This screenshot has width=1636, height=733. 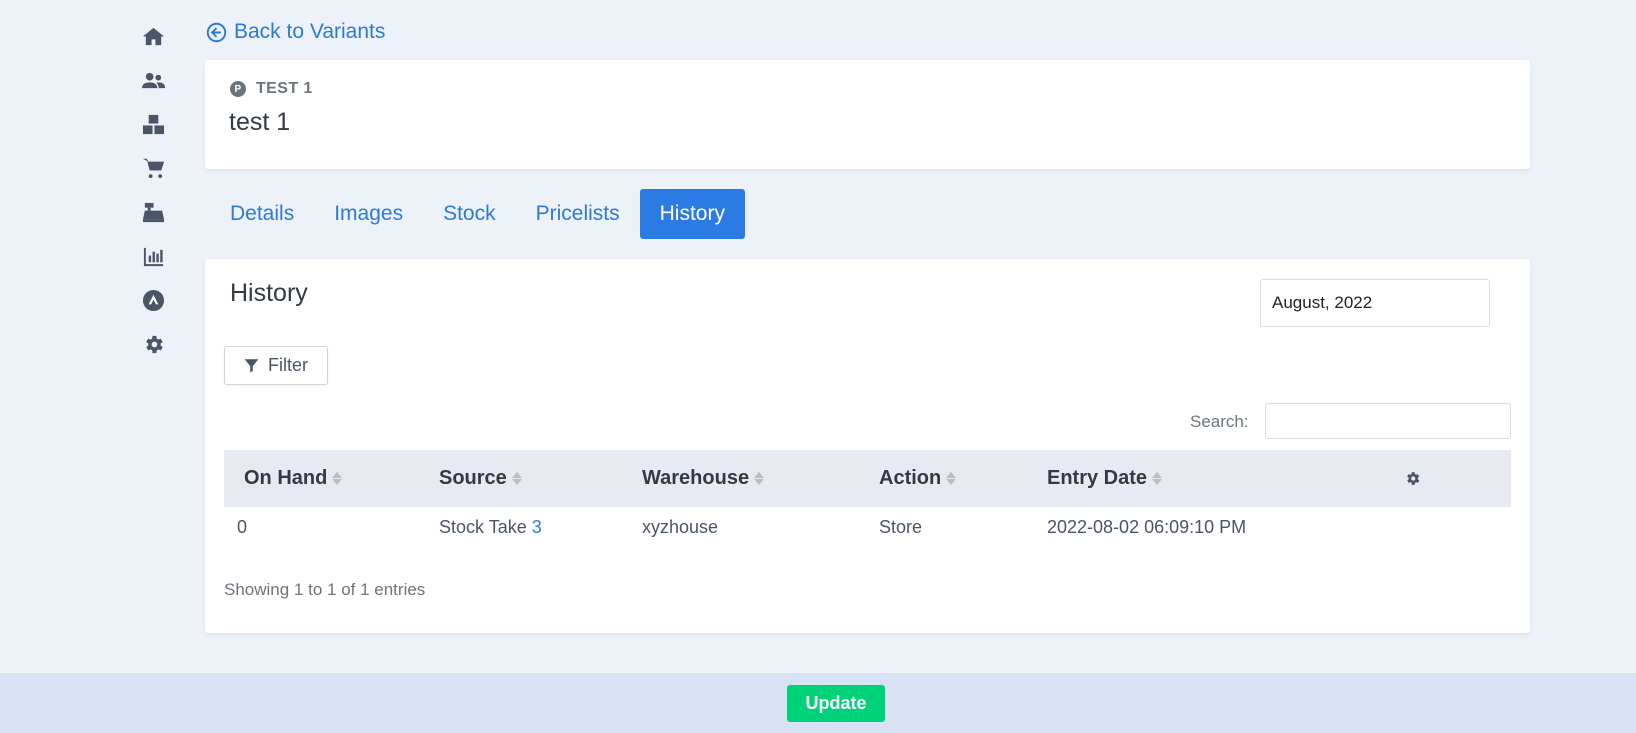 What do you see at coordinates (901, 526) in the screenshot?
I see `cell-action: Store` at bounding box center [901, 526].